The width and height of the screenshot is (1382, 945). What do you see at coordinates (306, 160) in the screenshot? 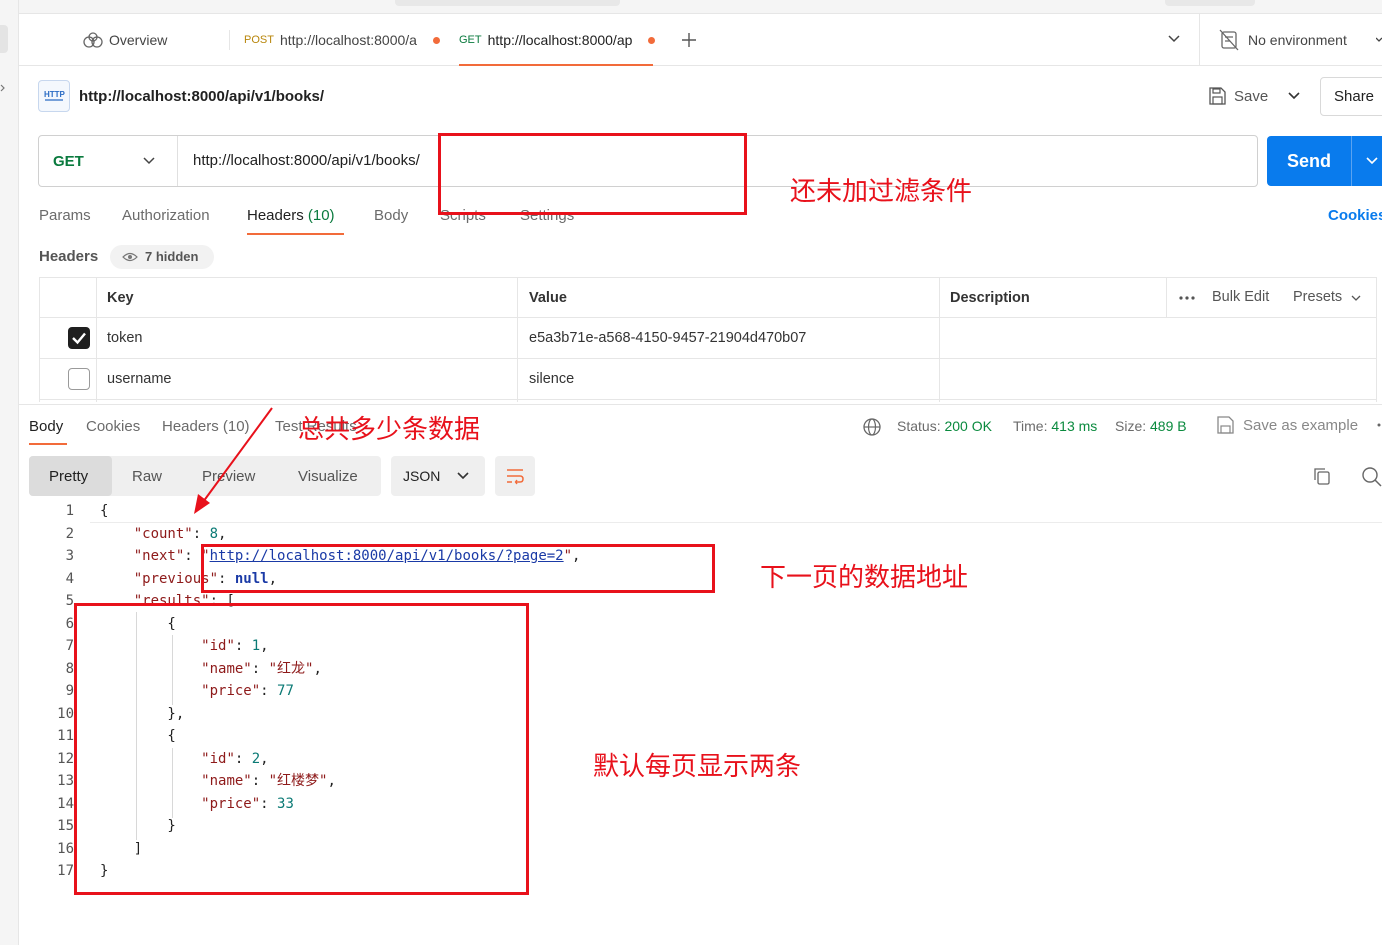
I see `url-input: http://localhost:8000/api/v1/books/` at bounding box center [306, 160].